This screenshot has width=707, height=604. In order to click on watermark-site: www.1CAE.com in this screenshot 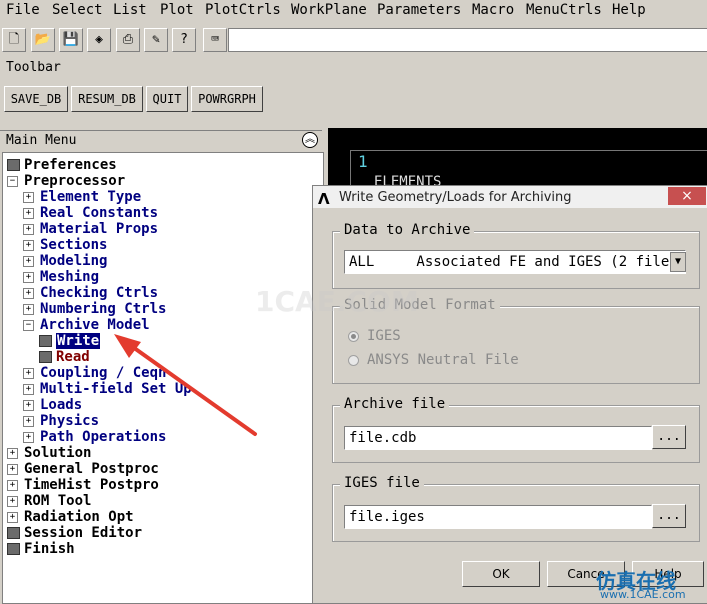, I will do `click(643, 594)`.